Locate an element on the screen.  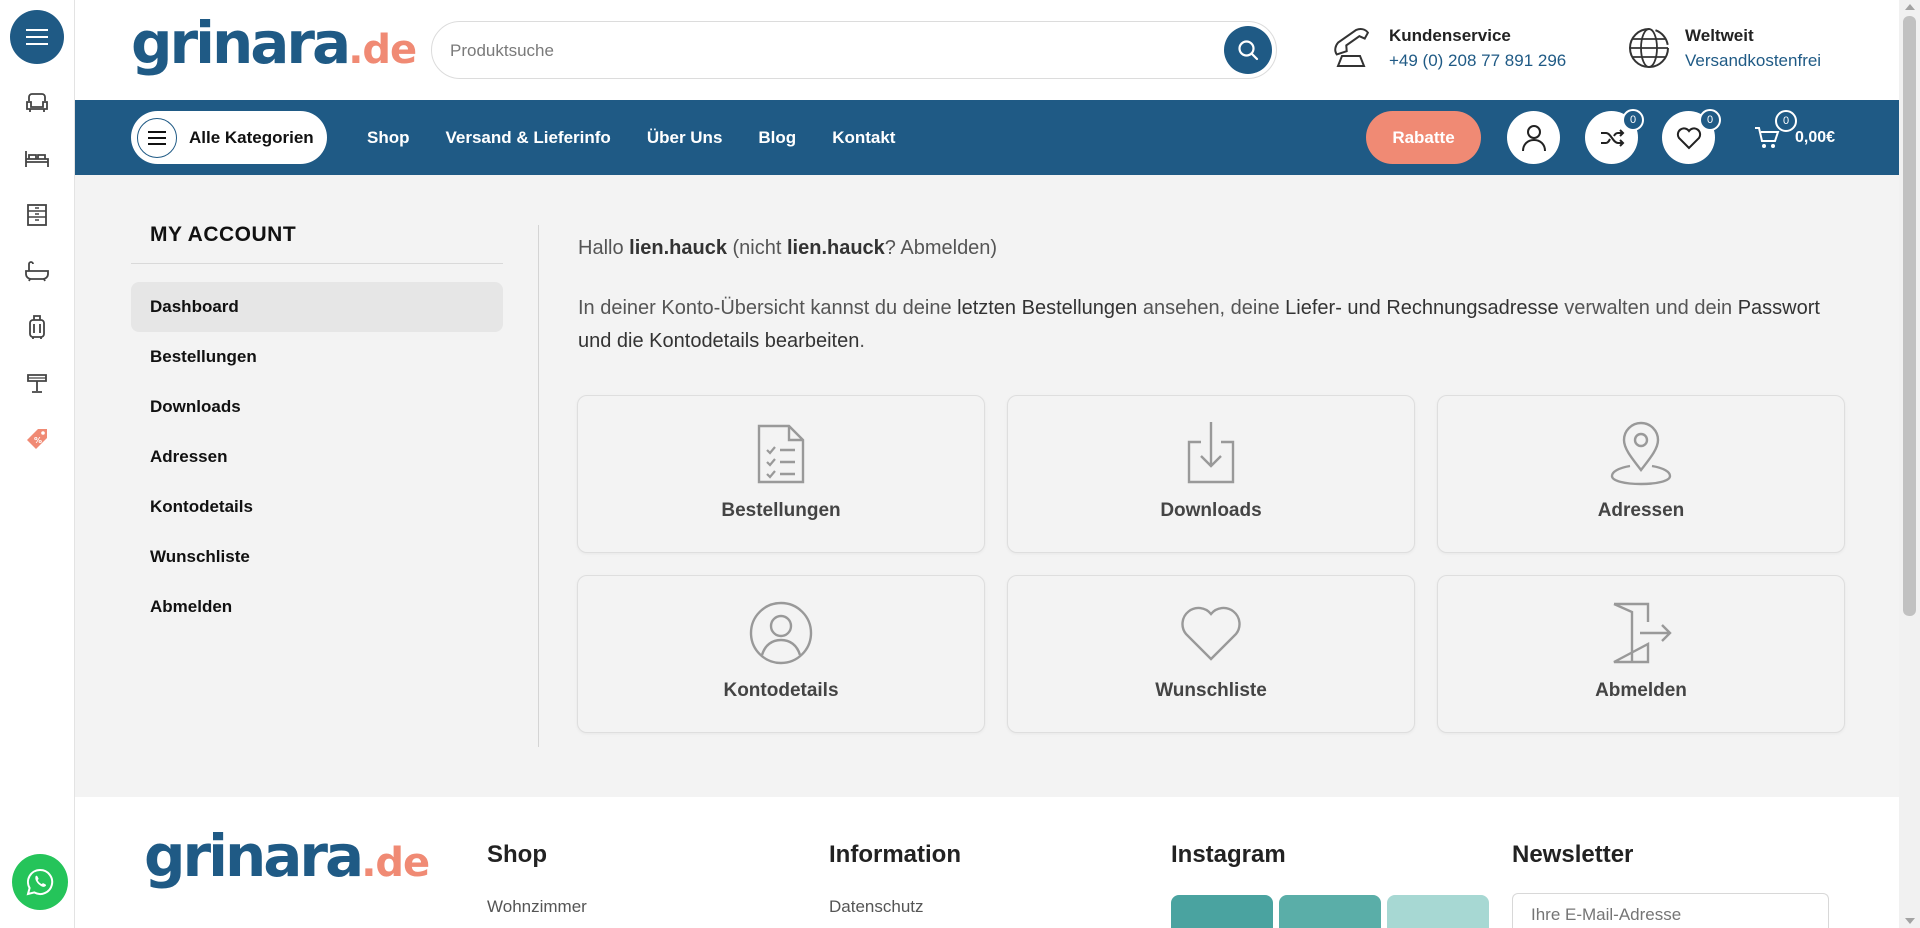
rabatte-button: Rabatte is located at coordinates (1423, 137).